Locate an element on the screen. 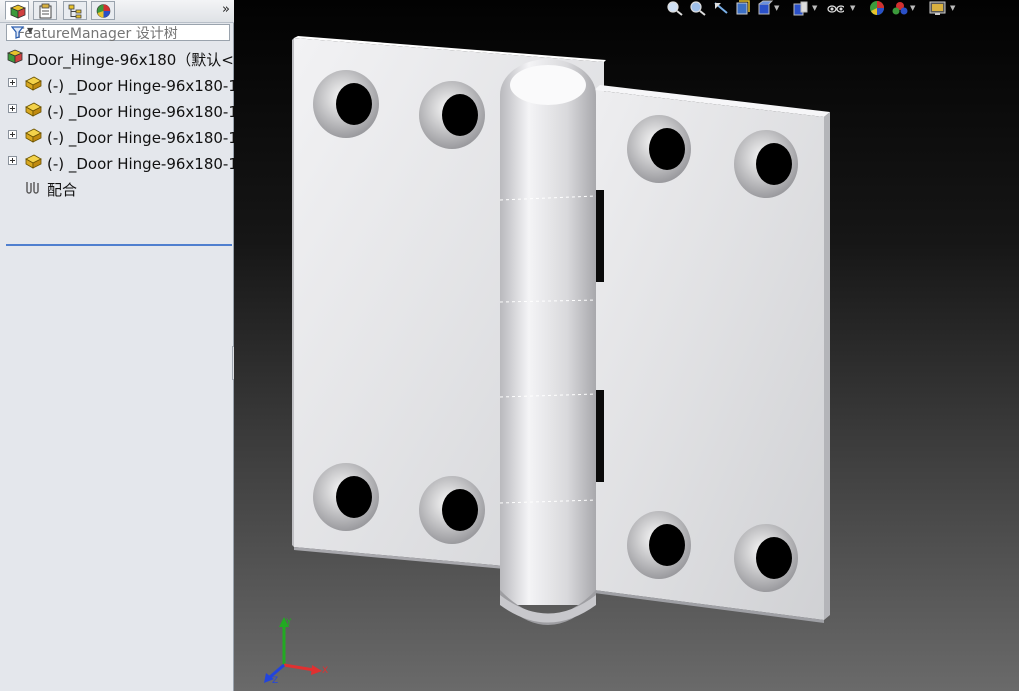  filter-row: ▼ is located at coordinates (117, 33).